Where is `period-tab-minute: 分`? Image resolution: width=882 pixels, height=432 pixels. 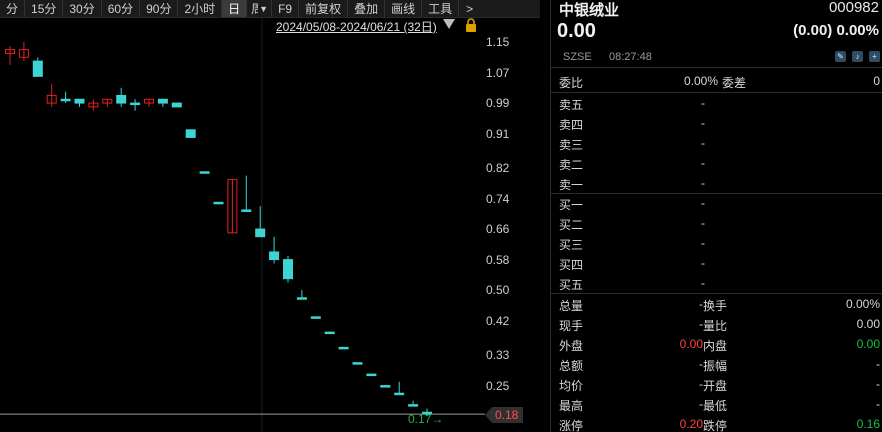 period-tab-minute: 分 is located at coordinates (13, 8).